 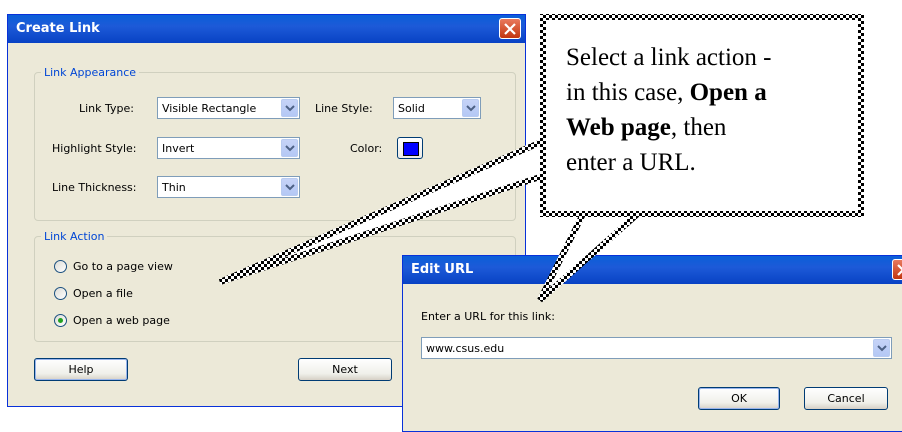 I want to click on line-style-label: Line Style:, so click(x=344, y=108).